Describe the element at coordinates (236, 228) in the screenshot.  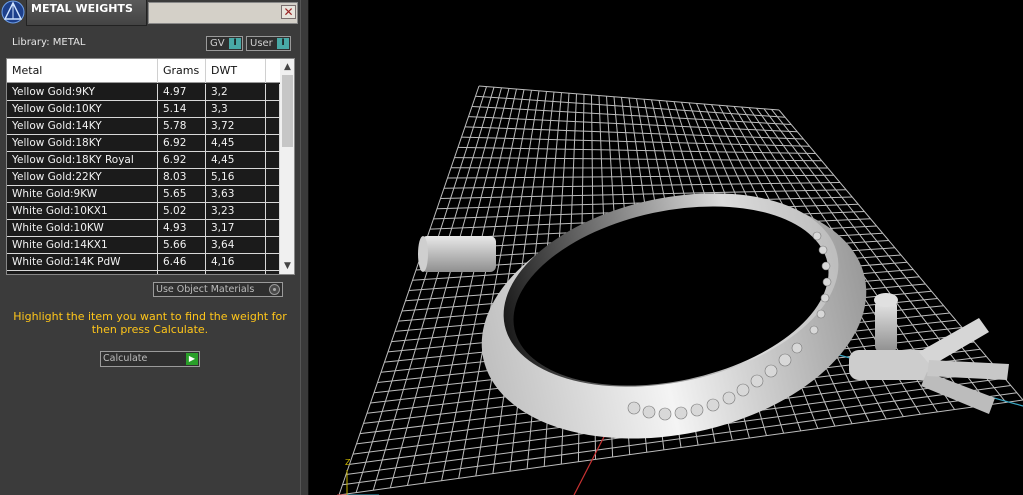
I see `dwt-cell: 3,17` at that location.